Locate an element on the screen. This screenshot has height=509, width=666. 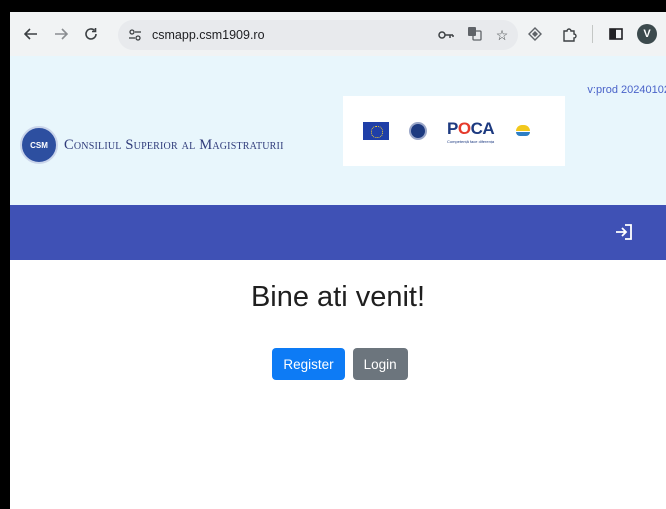
eu-flag-icon is located at coordinates (376, 131).